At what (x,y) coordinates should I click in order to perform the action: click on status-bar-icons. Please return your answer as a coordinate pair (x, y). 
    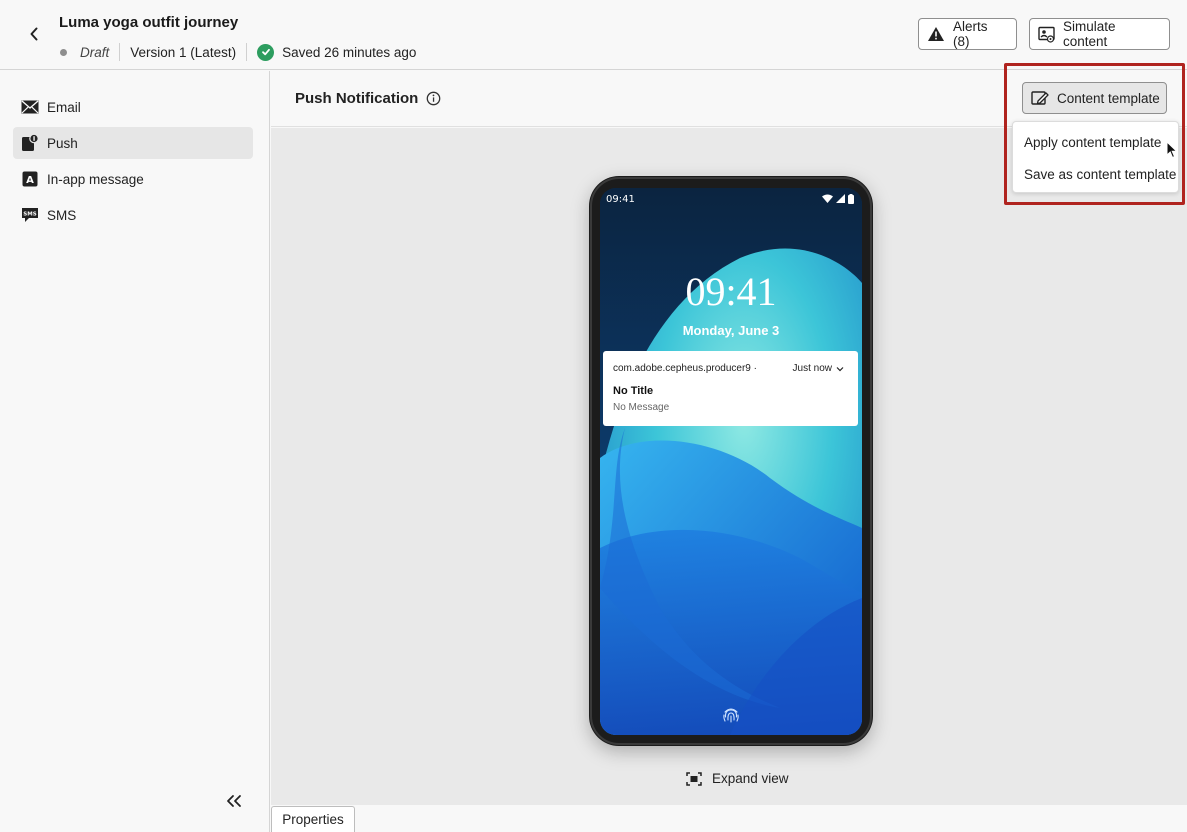
    Looking at the image, I should click on (838, 199).